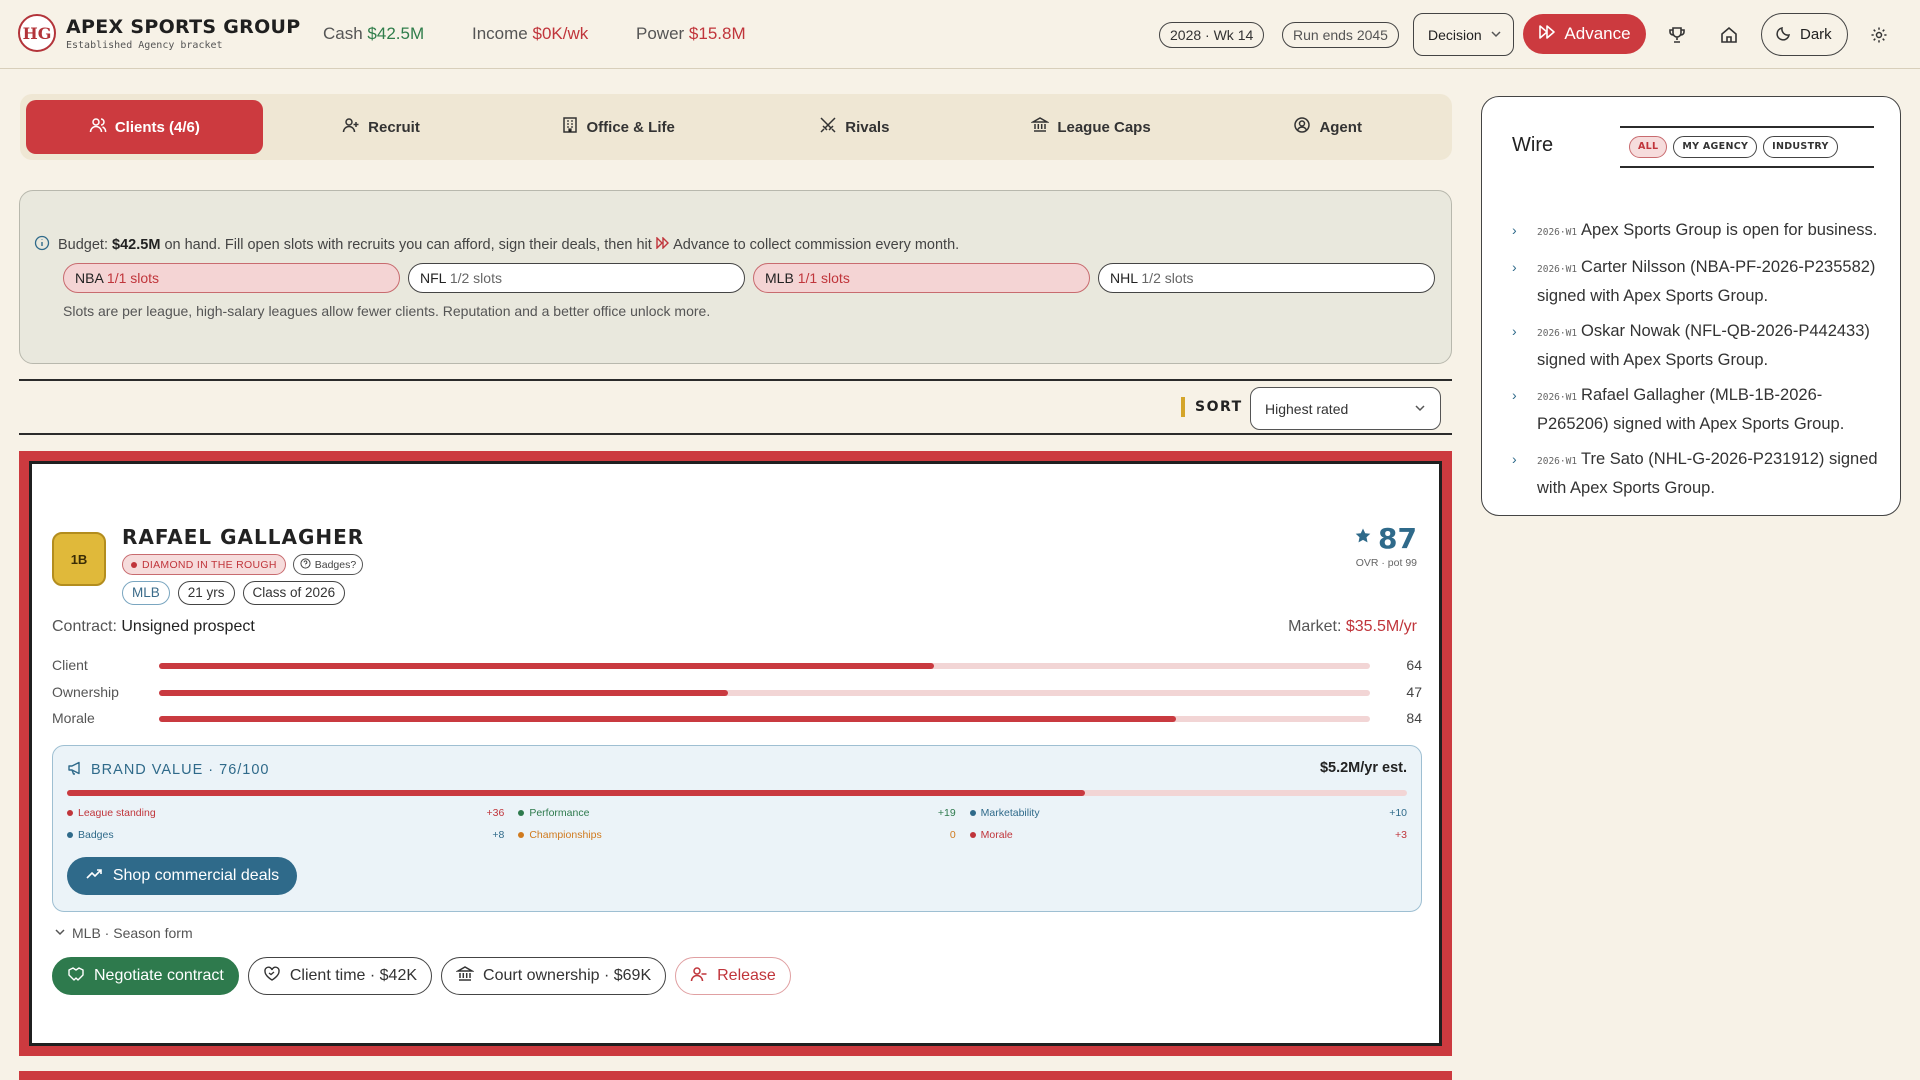 This screenshot has width=1920, height=1080. Describe the element at coordinates (396, 33) in the screenshot. I see `cash-value: $42.5M` at that location.